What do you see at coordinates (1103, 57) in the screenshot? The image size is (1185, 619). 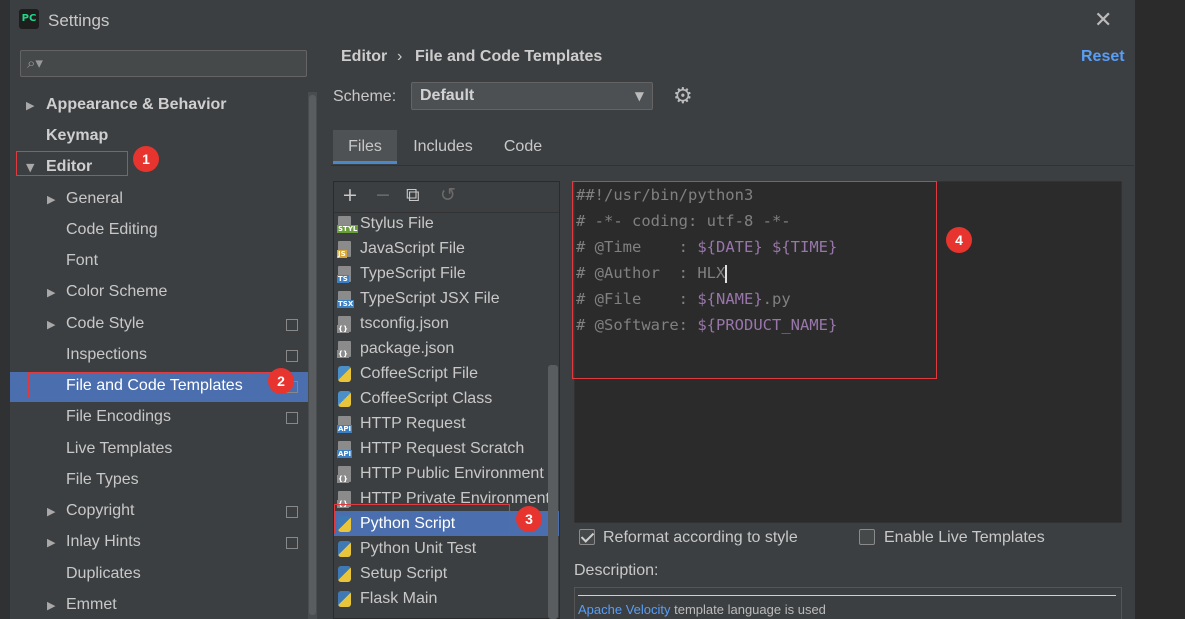 I see `reset-link: Reset` at bounding box center [1103, 57].